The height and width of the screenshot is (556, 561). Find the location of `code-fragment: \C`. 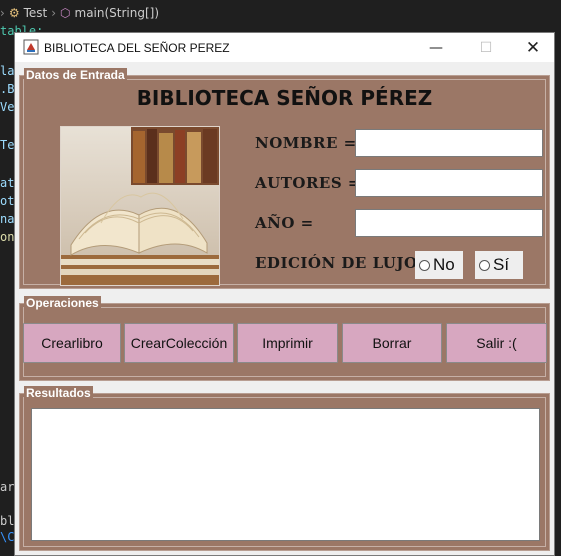

code-fragment: \C is located at coordinates (7, 537).